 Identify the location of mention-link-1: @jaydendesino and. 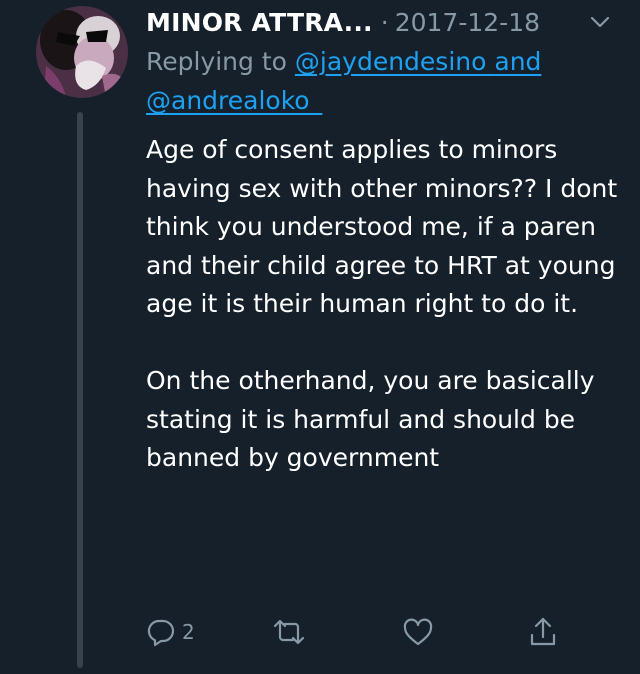
(418, 61).